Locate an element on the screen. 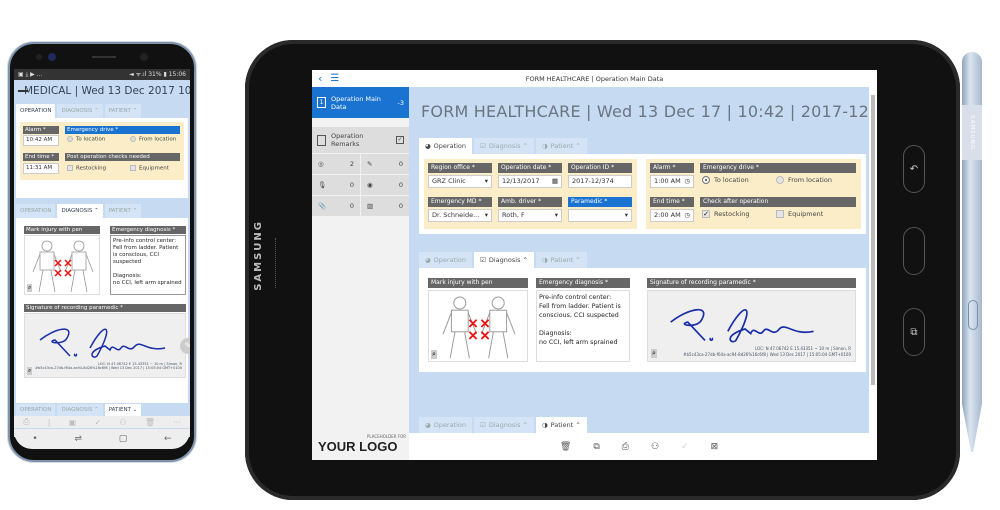 The width and height of the screenshot is (1000, 510). counter-microphone: 🎙 0 is located at coordinates (336, 185).